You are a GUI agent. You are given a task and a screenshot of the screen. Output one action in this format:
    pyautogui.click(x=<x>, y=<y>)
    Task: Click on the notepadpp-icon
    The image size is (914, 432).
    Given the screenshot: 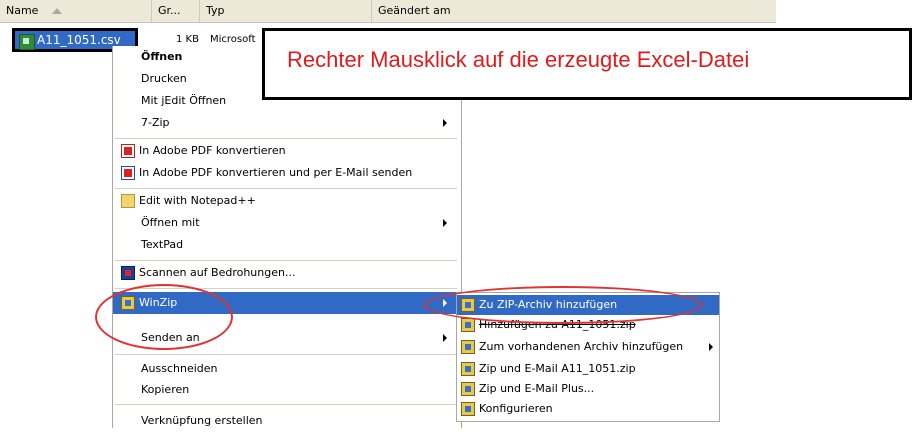 What is the action you would take?
    pyautogui.click(x=128, y=201)
    